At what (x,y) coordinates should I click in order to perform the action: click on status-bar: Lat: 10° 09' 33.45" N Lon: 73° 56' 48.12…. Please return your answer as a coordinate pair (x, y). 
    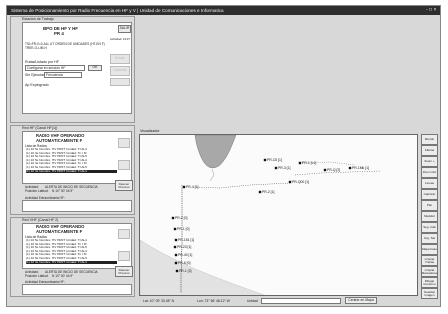
    Looking at the image, I should click on (288, 301).